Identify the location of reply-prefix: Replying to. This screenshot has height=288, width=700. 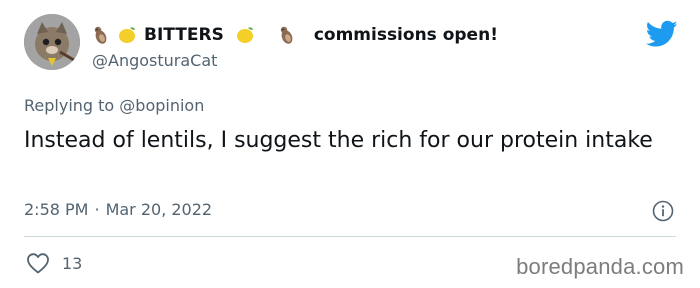
(69, 105).